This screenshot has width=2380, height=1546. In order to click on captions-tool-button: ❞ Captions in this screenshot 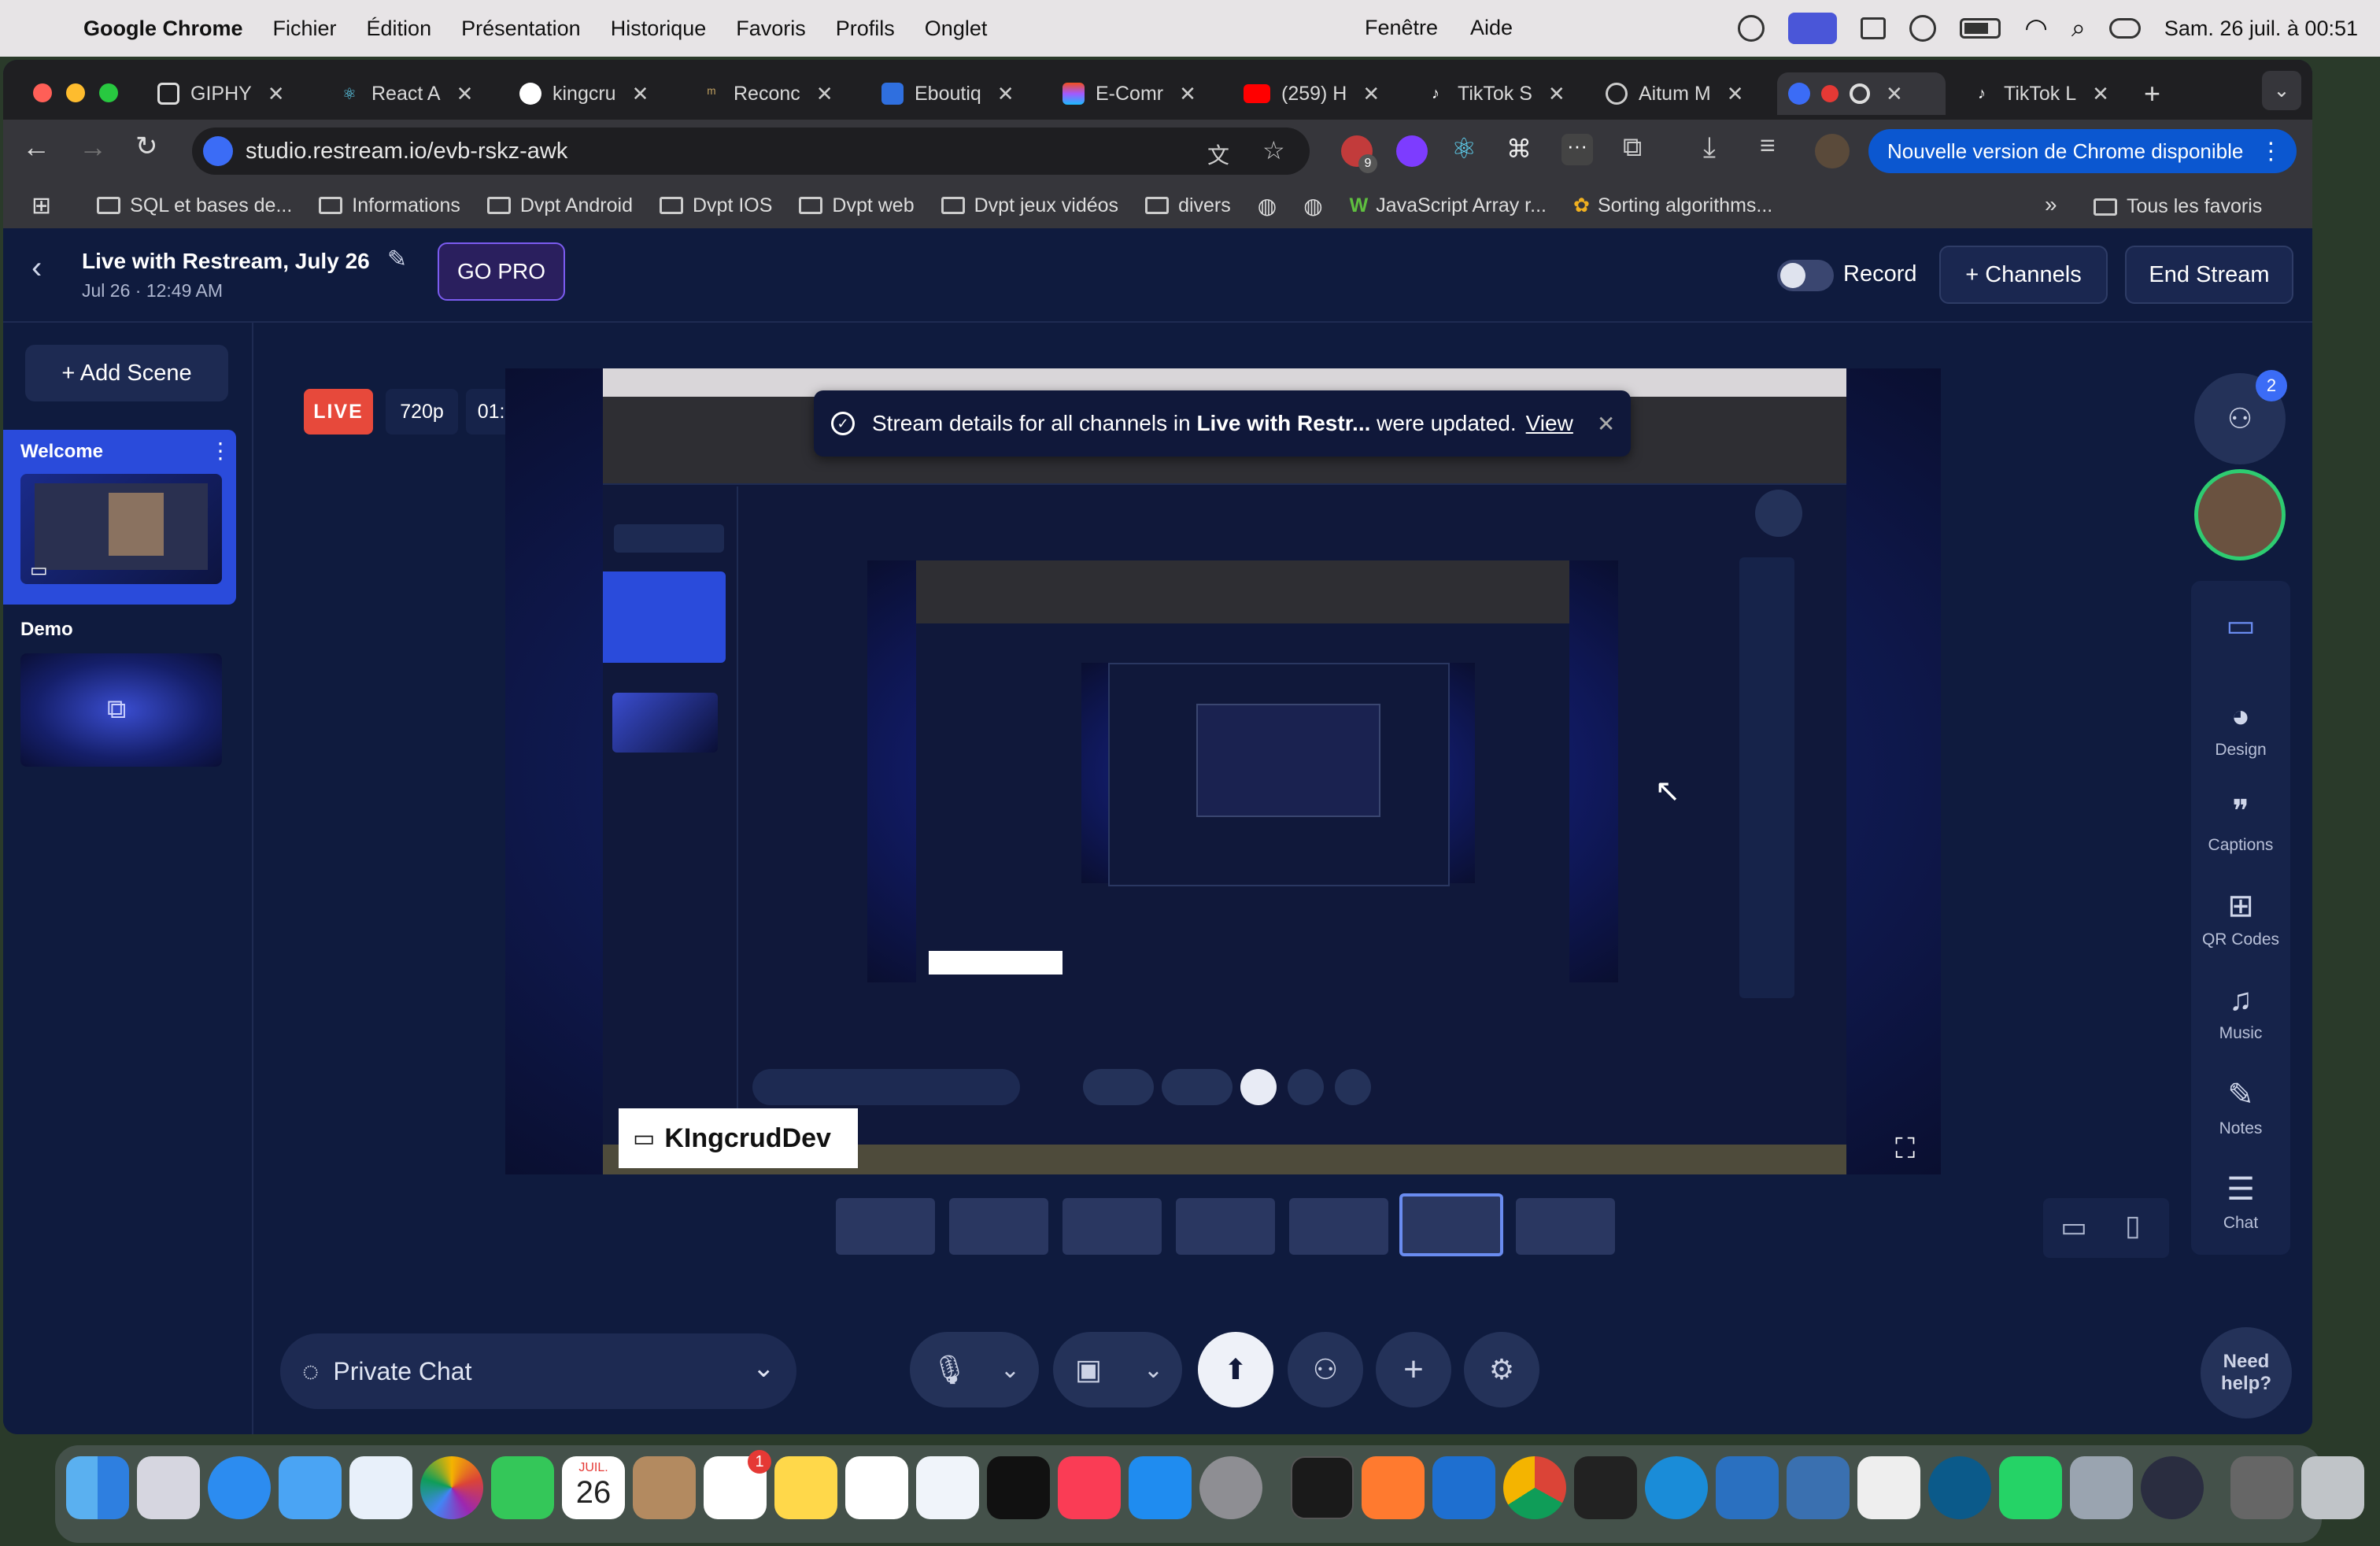, I will do `click(2240, 824)`.